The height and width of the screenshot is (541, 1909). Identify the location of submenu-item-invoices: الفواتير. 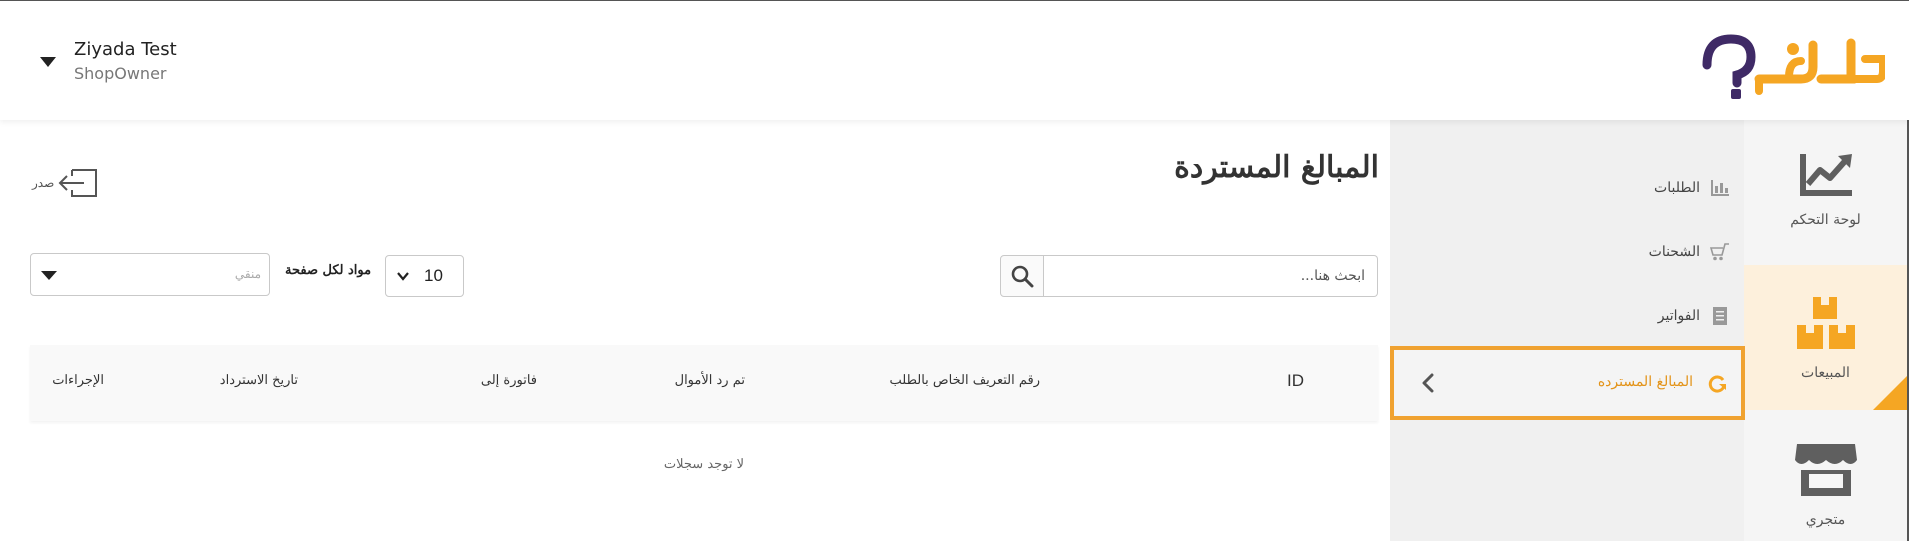
(1694, 316).